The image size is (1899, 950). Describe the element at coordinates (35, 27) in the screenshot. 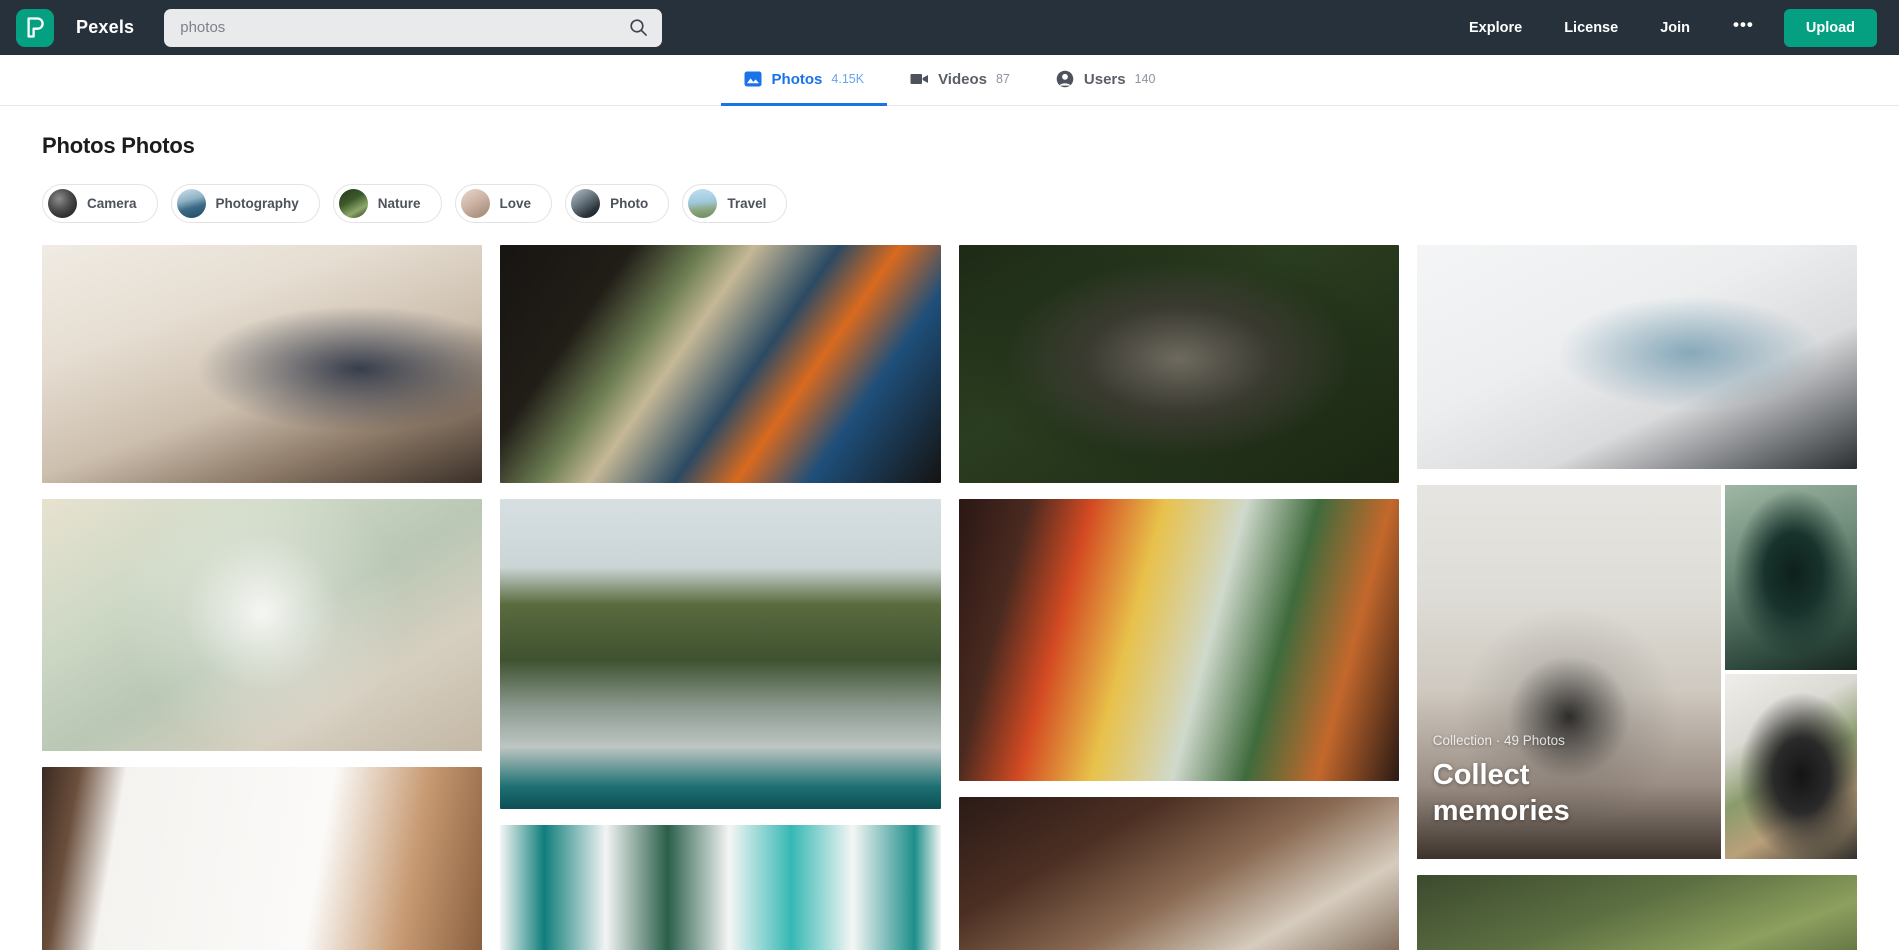

I see `pexels-logo-icon` at that location.